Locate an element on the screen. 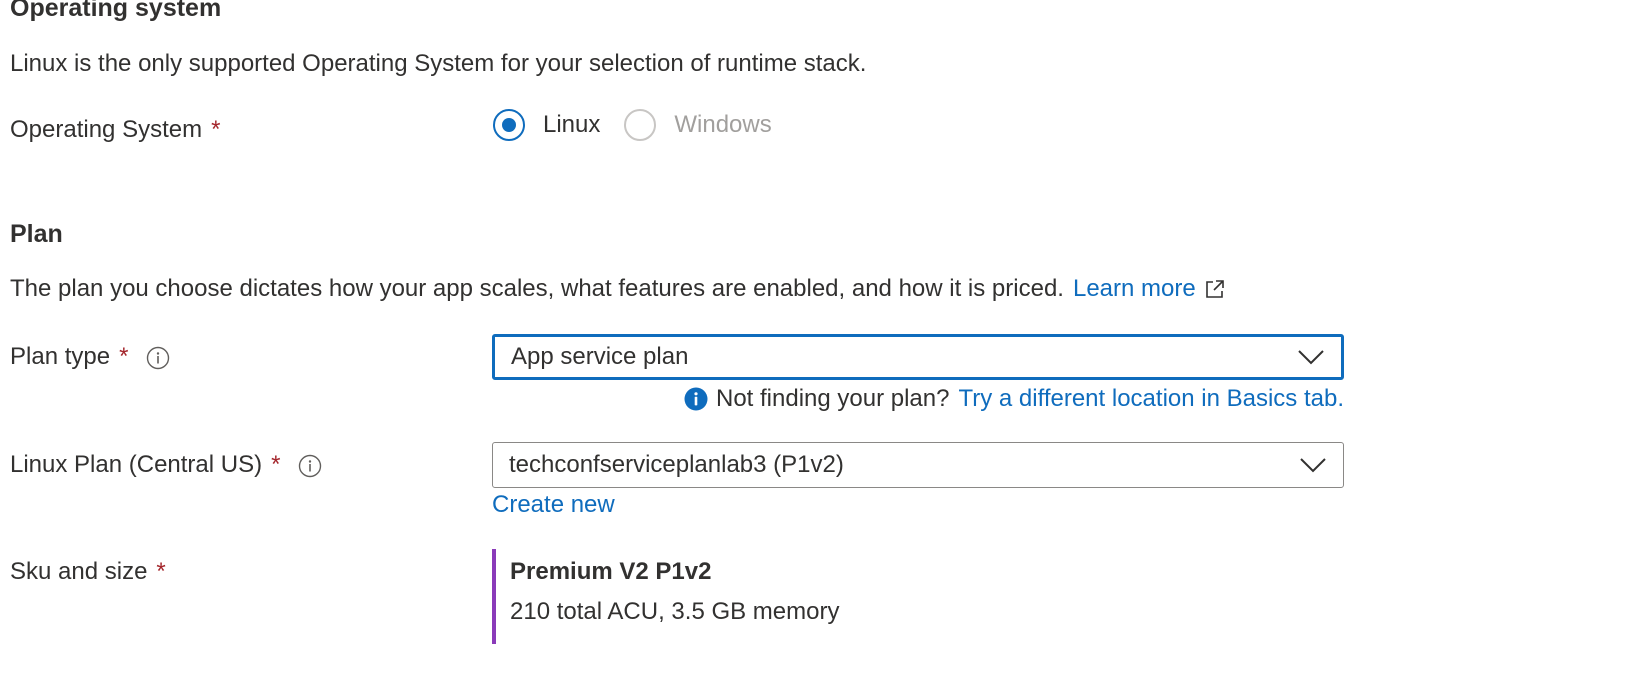 The height and width of the screenshot is (688, 1626). radio-linux: Linux is located at coordinates (546, 125).